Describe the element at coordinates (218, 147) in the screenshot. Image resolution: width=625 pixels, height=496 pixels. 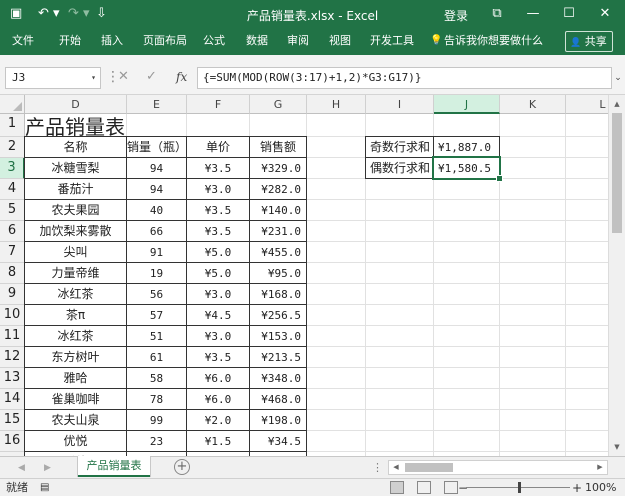
I see `table-header-cell: 单价` at that location.